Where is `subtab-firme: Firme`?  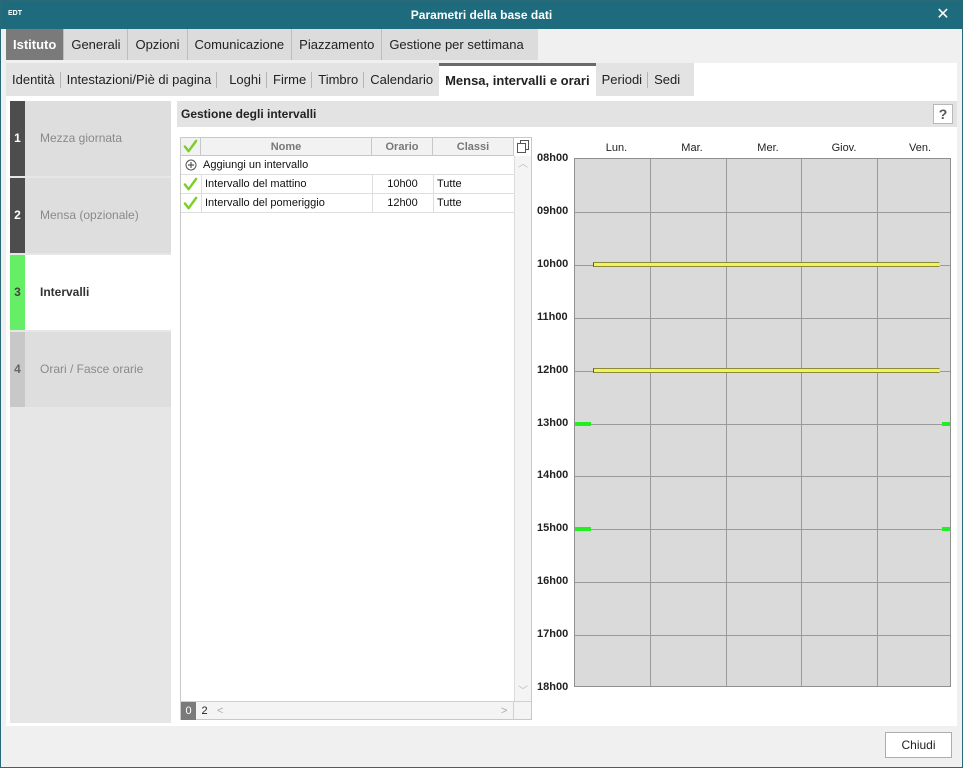
subtab-firme: Firme is located at coordinates (290, 79).